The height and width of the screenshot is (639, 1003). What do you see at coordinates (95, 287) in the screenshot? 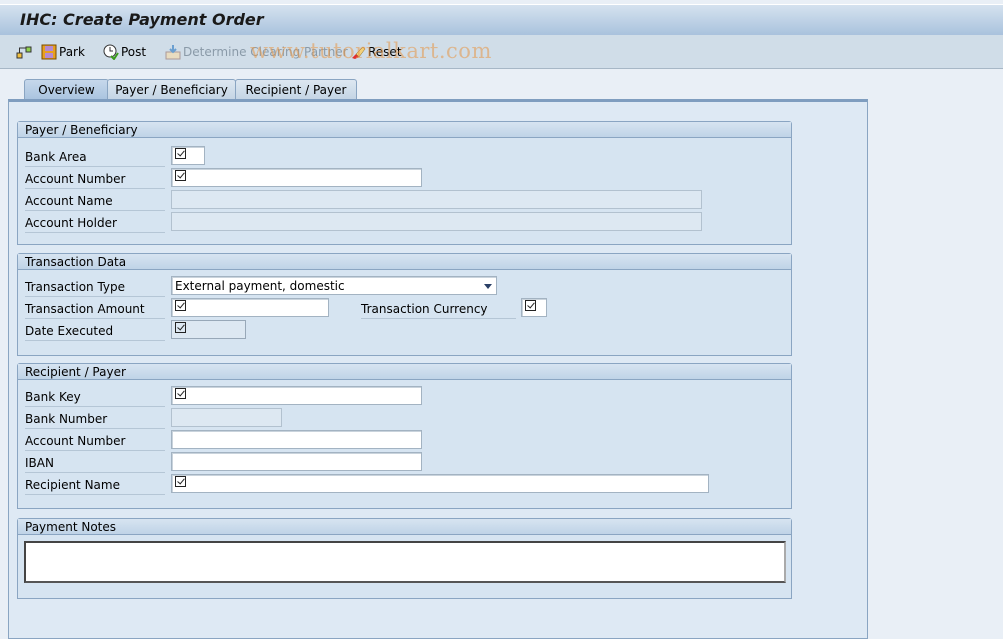
I see `transaction-type-label: Transaction Type` at bounding box center [95, 287].